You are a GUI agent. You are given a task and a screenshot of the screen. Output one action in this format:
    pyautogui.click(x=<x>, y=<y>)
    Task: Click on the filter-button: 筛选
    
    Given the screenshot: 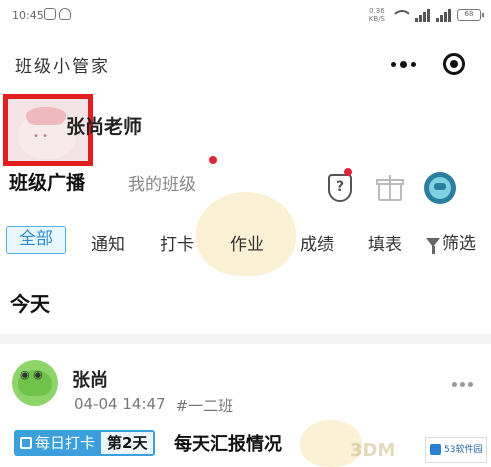 What is the action you would take?
    pyautogui.click(x=451, y=241)
    